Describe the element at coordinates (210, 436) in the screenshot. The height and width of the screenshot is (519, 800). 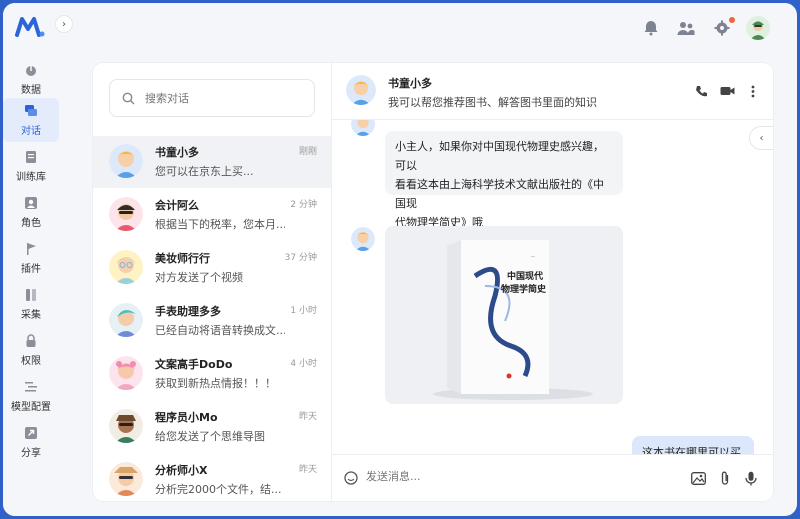
I see `conversation-preview: 给您发送了个思维导图` at that location.